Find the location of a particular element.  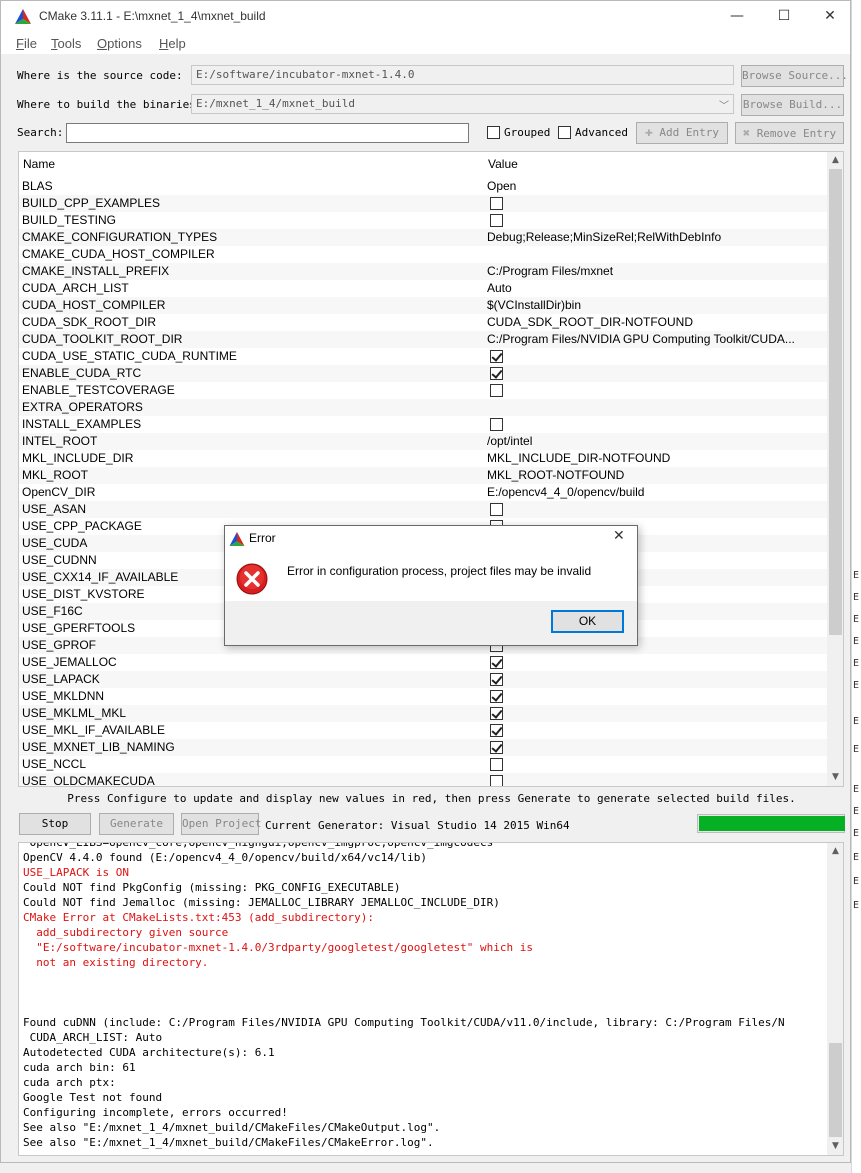

remove-entry-button: ✖ Remove Entry is located at coordinates (789, 133).